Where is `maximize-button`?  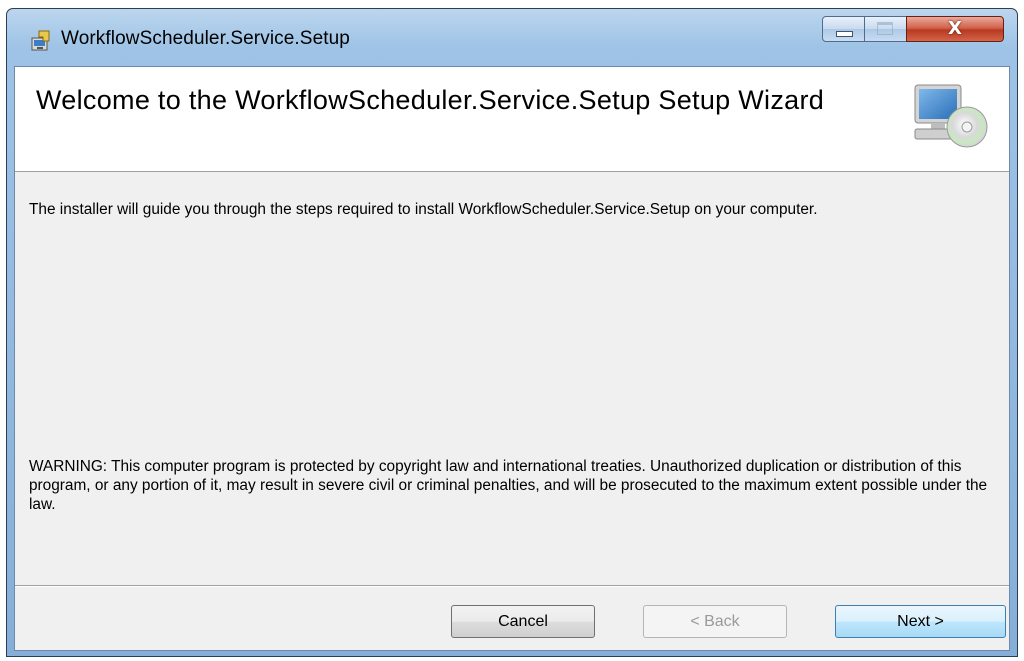
maximize-button is located at coordinates (885, 29).